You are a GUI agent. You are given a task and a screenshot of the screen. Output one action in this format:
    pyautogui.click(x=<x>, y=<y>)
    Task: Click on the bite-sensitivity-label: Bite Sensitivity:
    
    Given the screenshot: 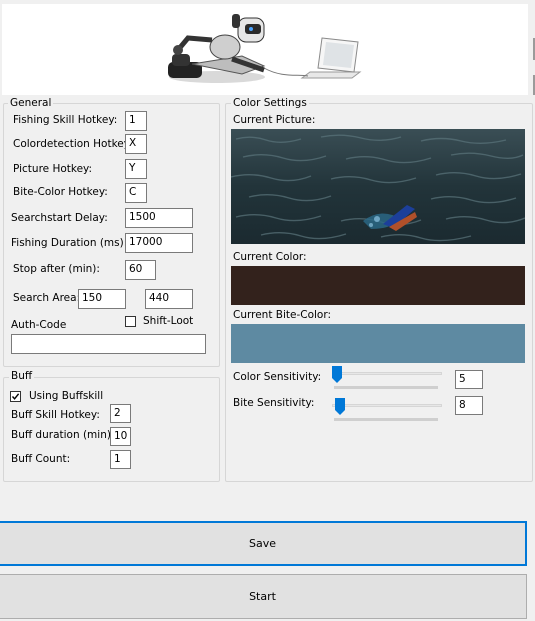 What is the action you would take?
    pyautogui.click(x=274, y=403)
    